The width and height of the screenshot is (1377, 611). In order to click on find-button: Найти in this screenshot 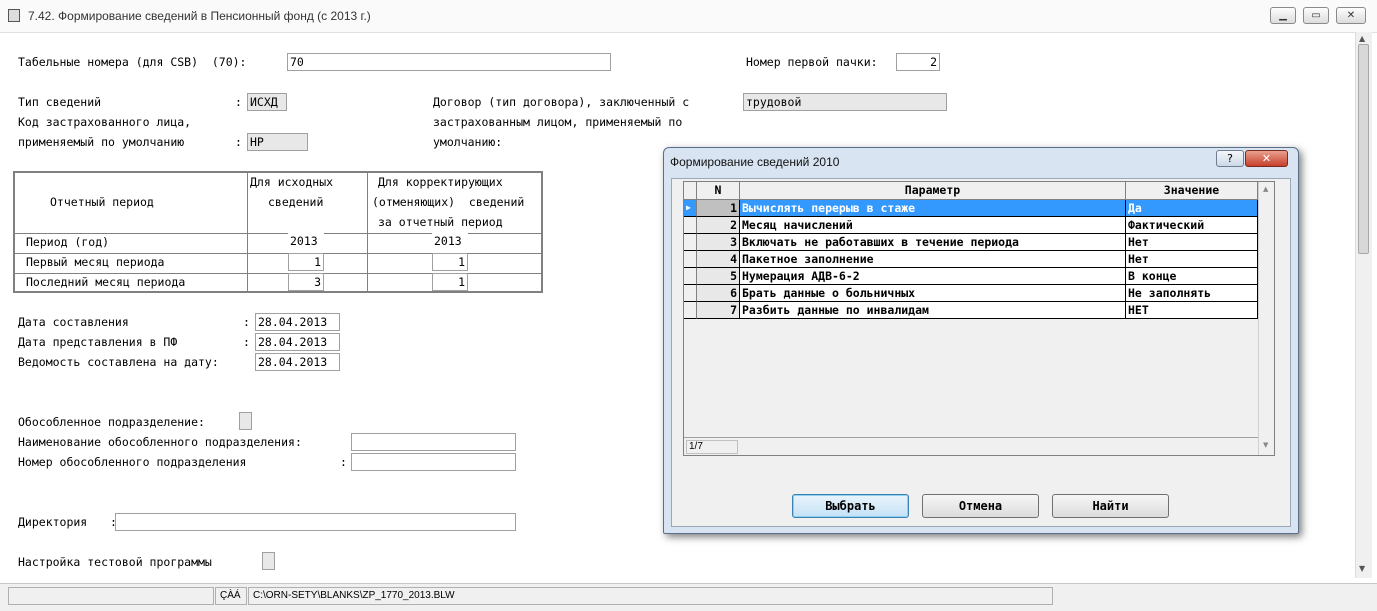, I will do `click(1110, 506)`.